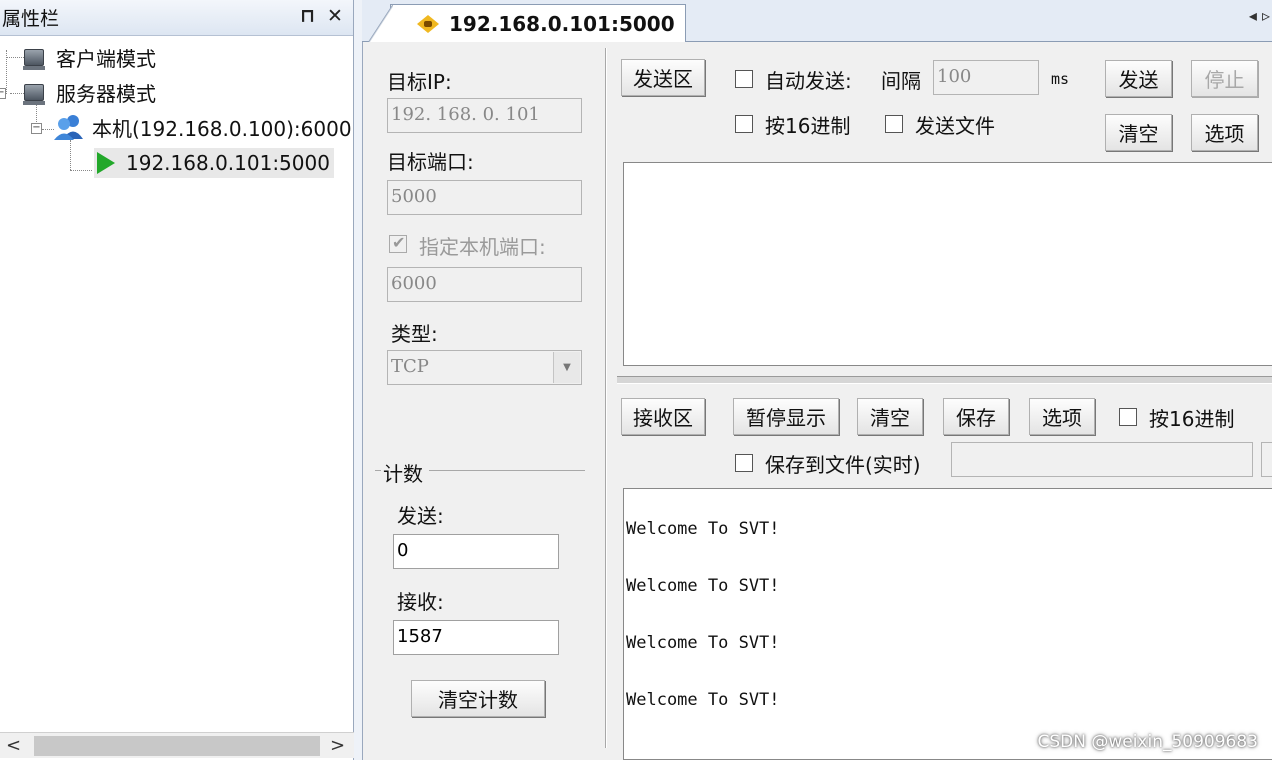 This screenshot has height=760, width=1272. What do you see at coordinates (1138, 78) in the screenshot?
I see `send-button: 发送` at bounding box center [1138, 78].